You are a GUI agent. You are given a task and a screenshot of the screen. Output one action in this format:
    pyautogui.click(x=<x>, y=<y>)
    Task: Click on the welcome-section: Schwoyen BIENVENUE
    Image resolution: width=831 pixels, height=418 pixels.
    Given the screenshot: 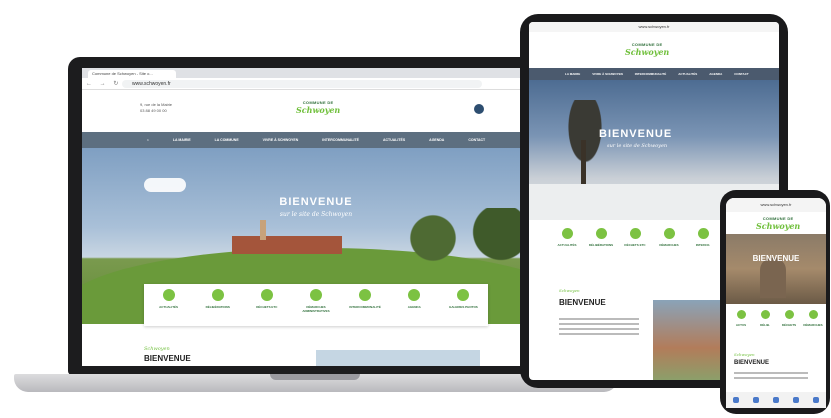 What is the action you would take?
    pyautogui.click(x=316, y=348)
    